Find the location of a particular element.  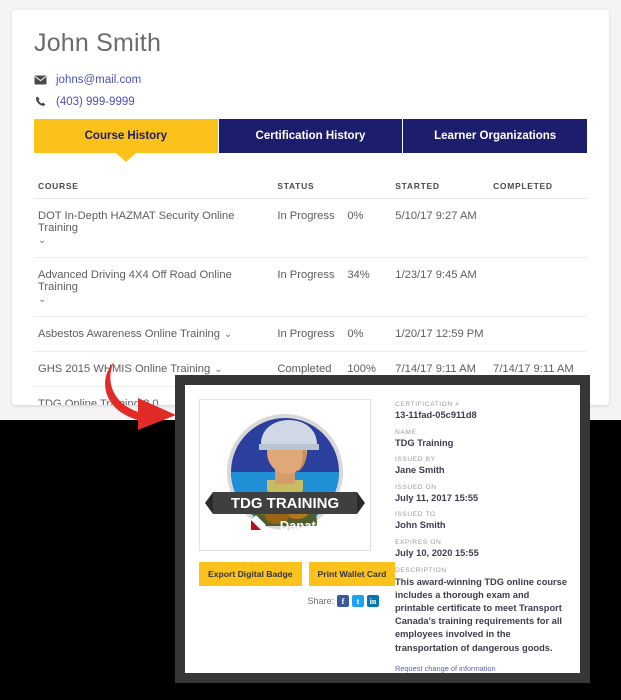

field-label: CERTIFICATION # is located at coordinates (427, 404).